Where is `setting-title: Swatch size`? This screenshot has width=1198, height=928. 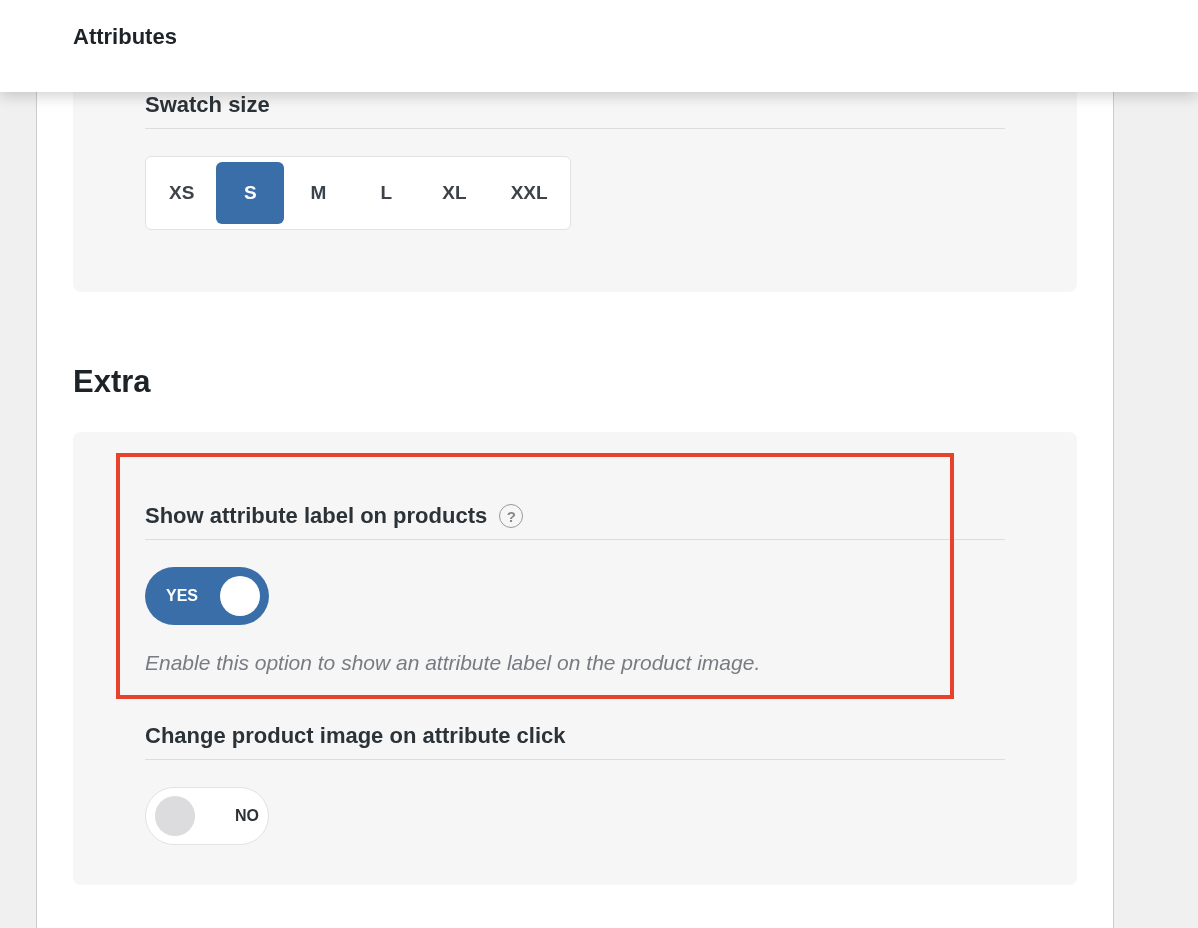
setting-title: Swatch size is located at coordinates (207, 105).